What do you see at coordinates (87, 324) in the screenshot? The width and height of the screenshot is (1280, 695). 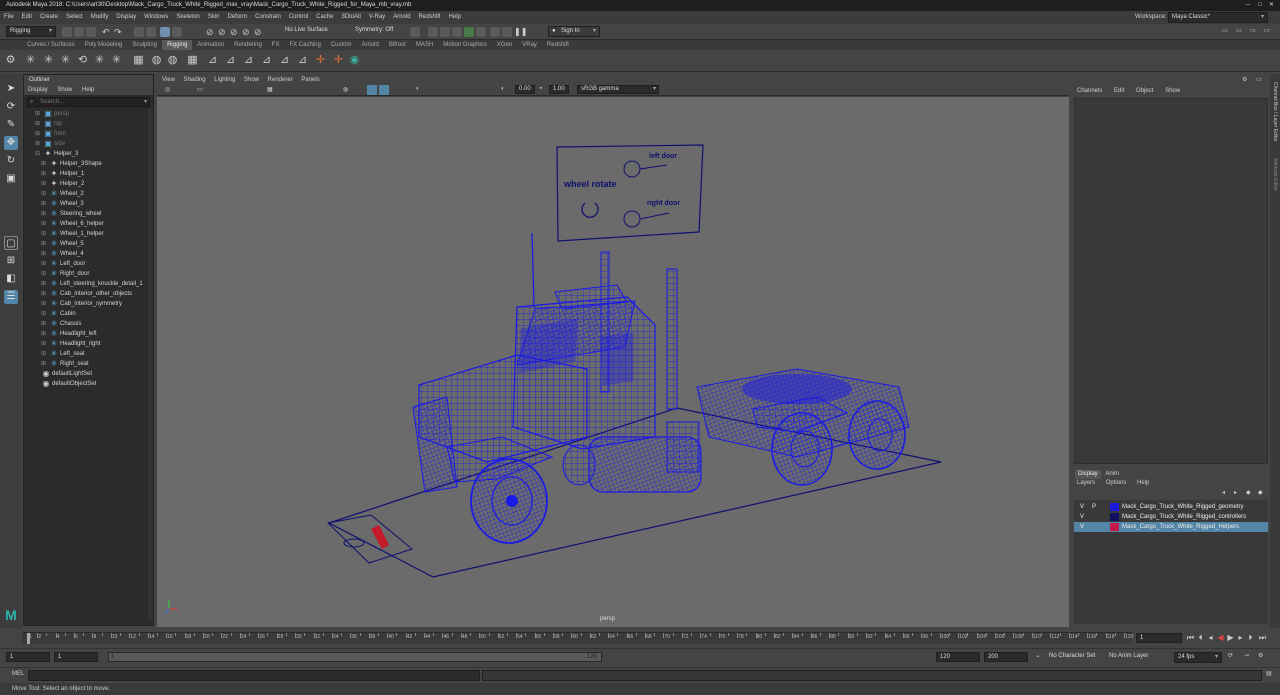 I see `outliner-item: ⊞ ✳ Chassis` at bounding box center [87, 324].